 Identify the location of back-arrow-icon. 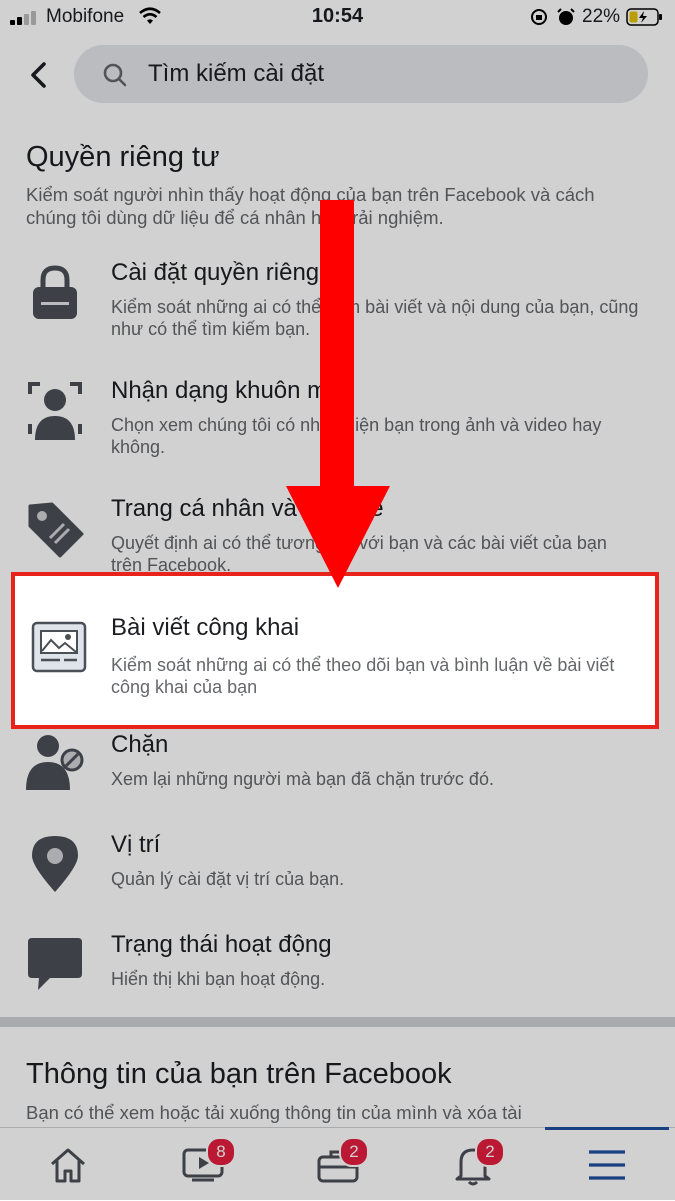
(39, 75).